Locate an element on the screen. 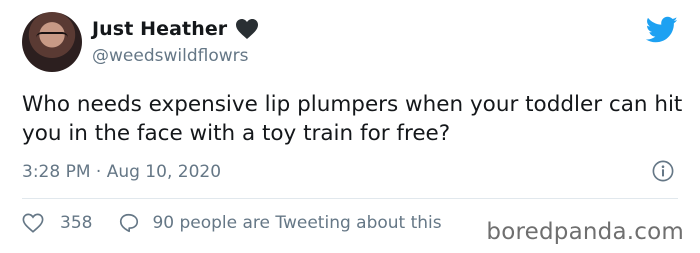 Image resolution: width=700 pixels, height=253 pixels. conversation-link: 90 people are Tweeting about this is located at coordinates (296, 223).